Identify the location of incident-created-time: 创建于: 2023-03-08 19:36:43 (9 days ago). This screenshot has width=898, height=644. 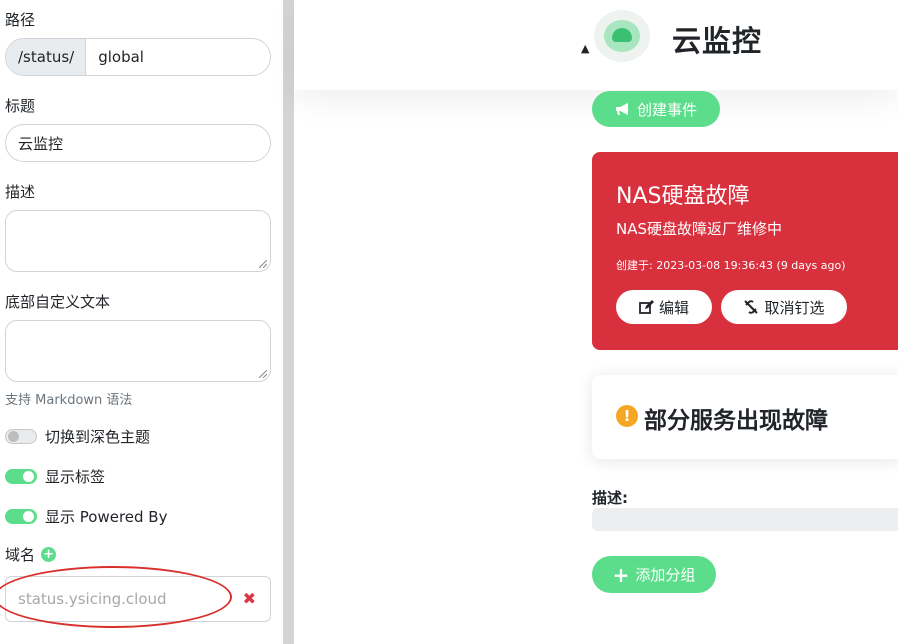
(731, 265).